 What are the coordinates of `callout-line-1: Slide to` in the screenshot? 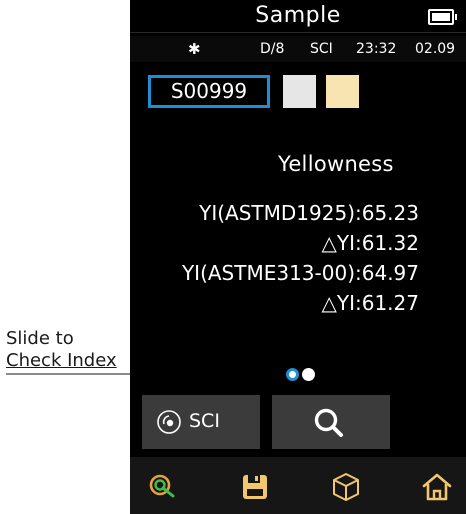 It's located at (40, 338).